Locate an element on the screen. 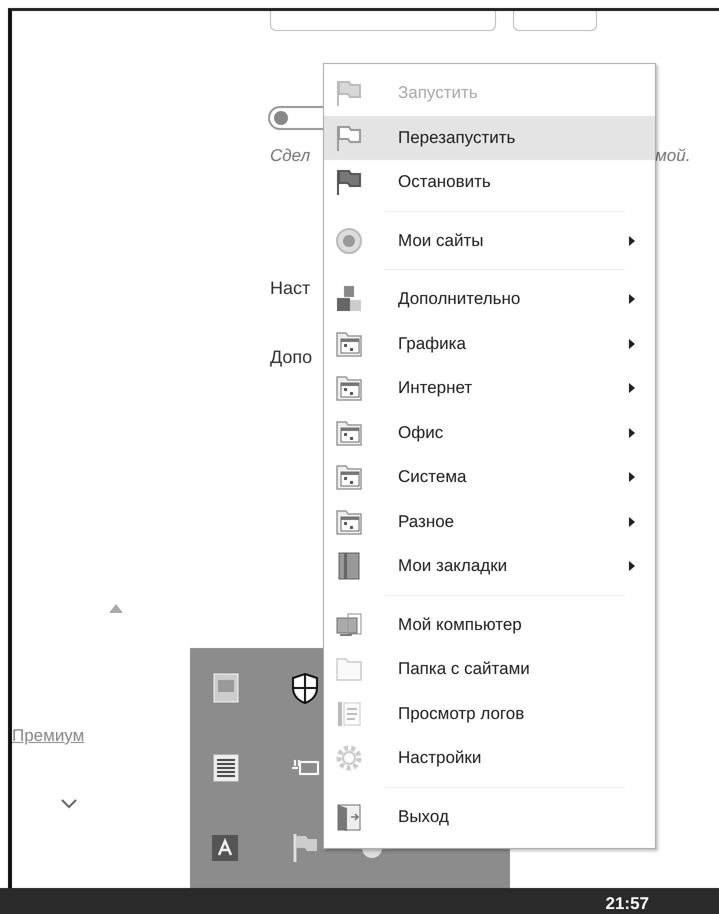 The image size is (719, 914). menu-item: Выход is located at coordinates (489, 816).